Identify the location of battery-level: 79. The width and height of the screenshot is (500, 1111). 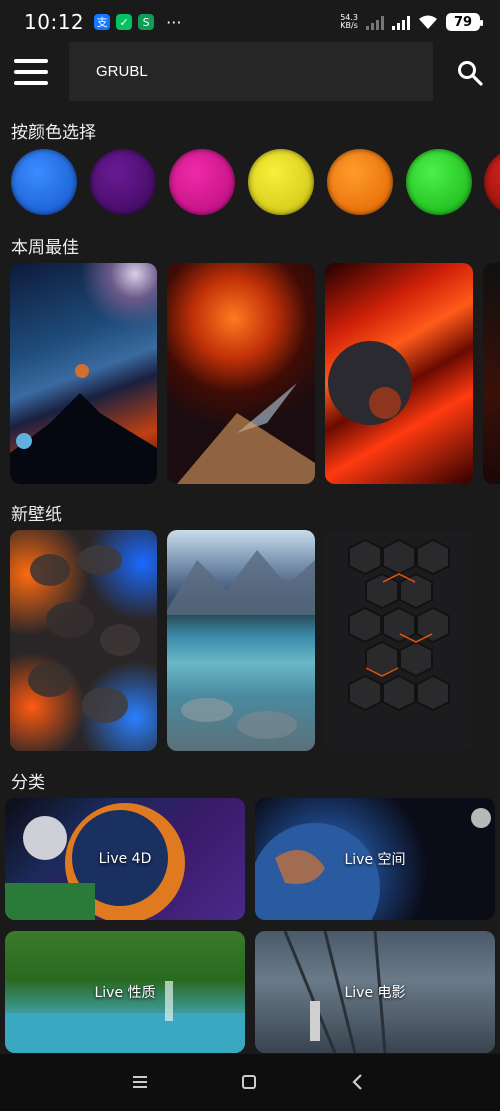
(463, 22).